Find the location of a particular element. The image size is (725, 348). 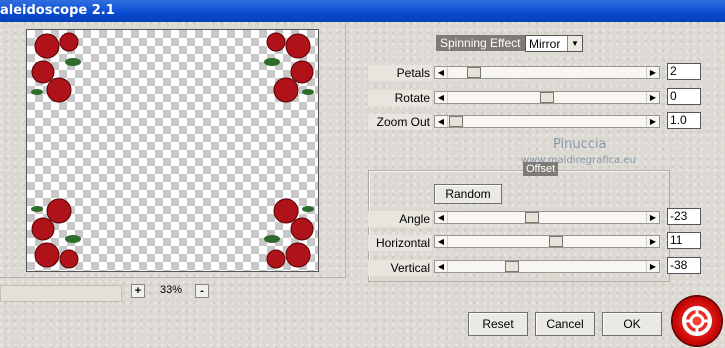

zoom-out-input: 1.0 is located at coordinates (684, 120).